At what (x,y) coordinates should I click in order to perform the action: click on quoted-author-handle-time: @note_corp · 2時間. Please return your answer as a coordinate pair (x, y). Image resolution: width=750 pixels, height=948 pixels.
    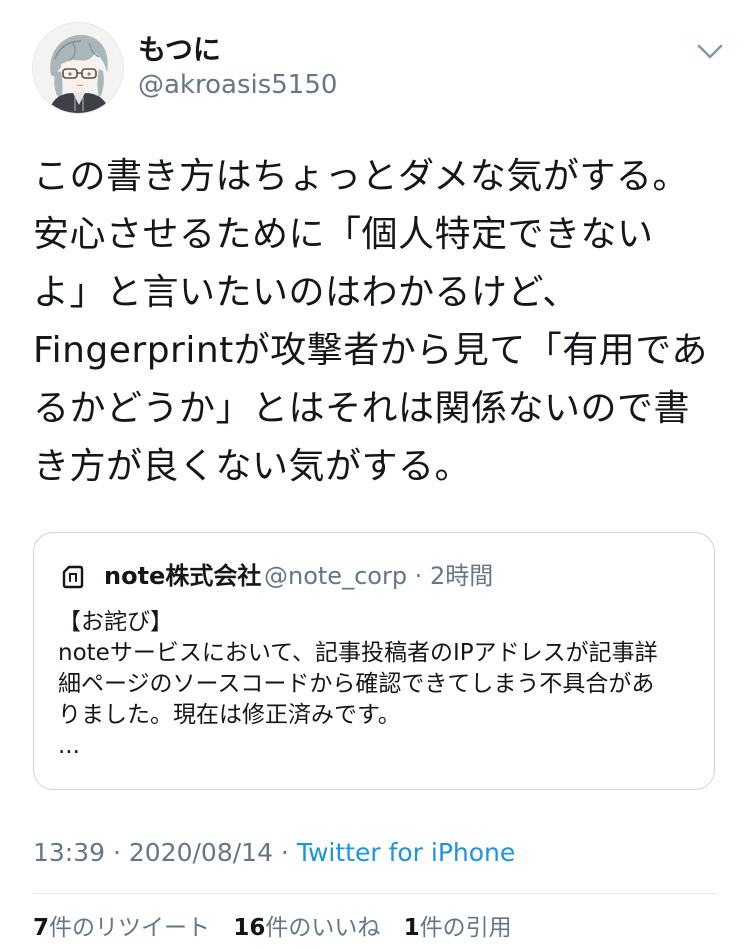
    Looking at the image, I should click on (379, 576).